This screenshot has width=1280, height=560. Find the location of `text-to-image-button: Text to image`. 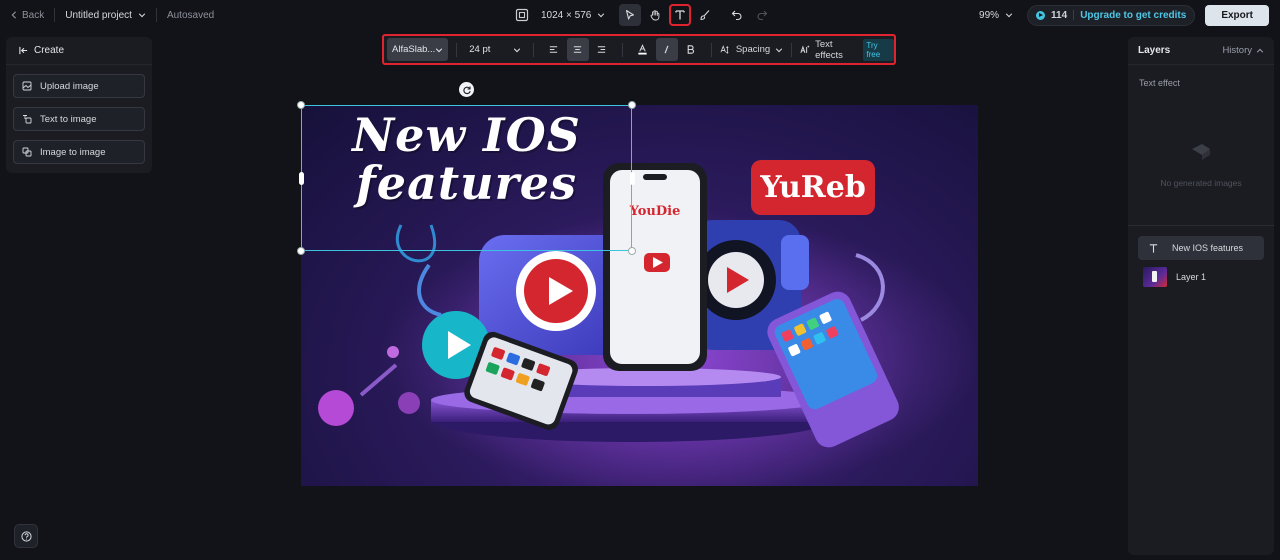

text-to-image-button: Text to image is located at coordinates (79, 119).